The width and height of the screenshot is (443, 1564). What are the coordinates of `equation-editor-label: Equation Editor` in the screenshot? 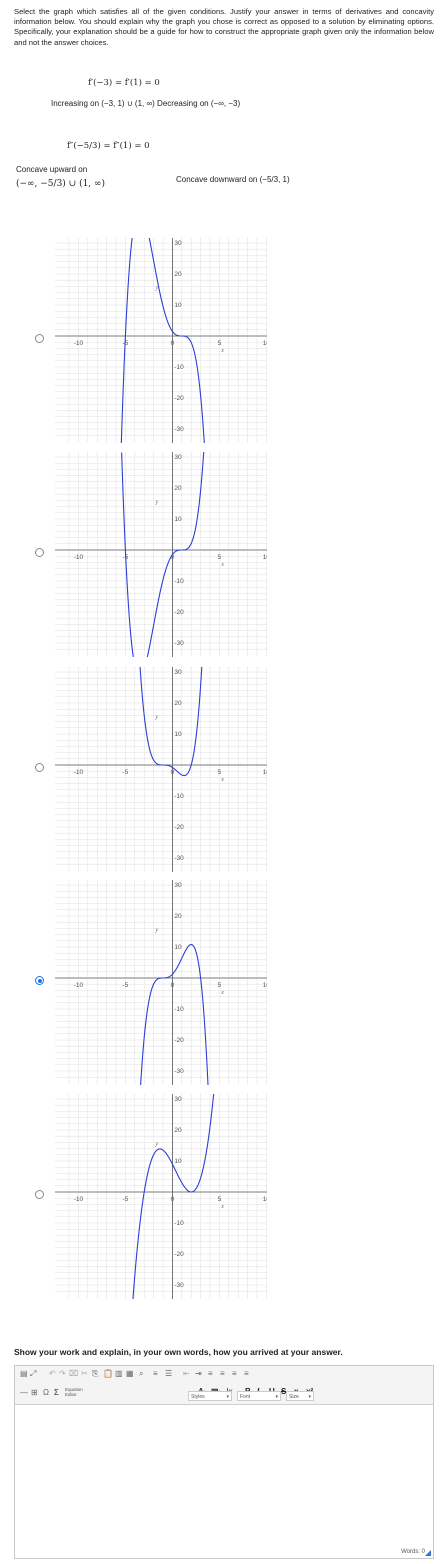 It's located at (80, 1392).